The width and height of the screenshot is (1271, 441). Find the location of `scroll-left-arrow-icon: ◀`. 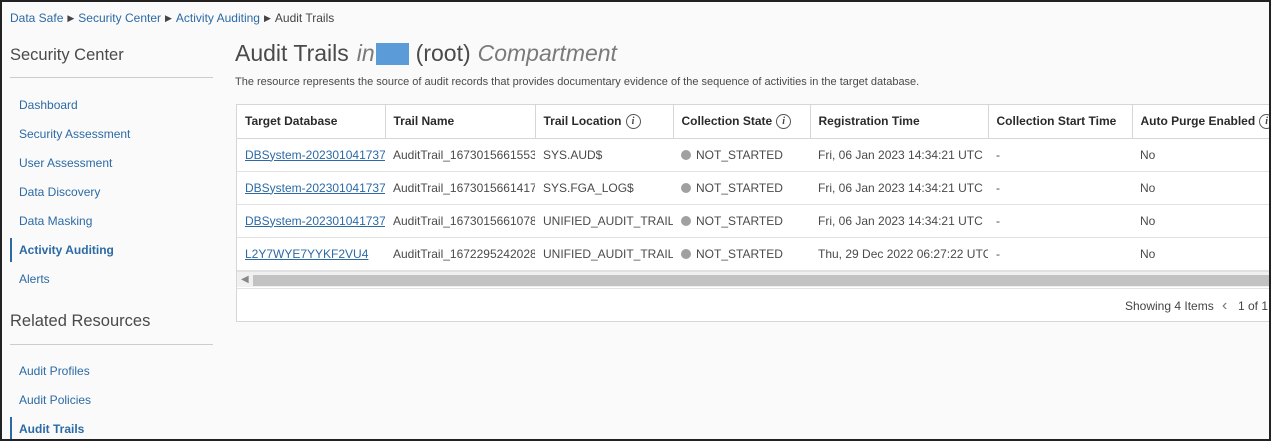

scroll-left-arrow-icon: ◀ is located at coordinates (245, 279).